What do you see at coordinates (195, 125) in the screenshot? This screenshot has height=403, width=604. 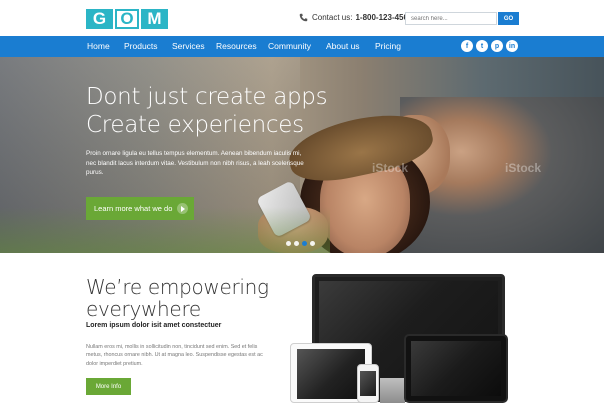 I see `hero-title-line2: Create experiences` at bounding box center [195, 125].